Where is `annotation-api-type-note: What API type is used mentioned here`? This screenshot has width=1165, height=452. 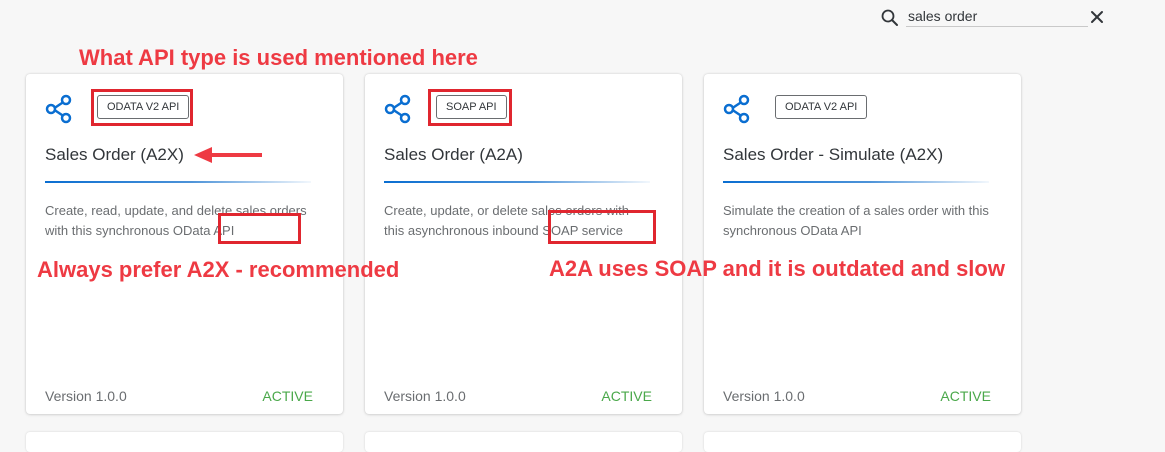
annotation-api-type-note: What API type is used mentioned here is located at coordinates (278, 57).